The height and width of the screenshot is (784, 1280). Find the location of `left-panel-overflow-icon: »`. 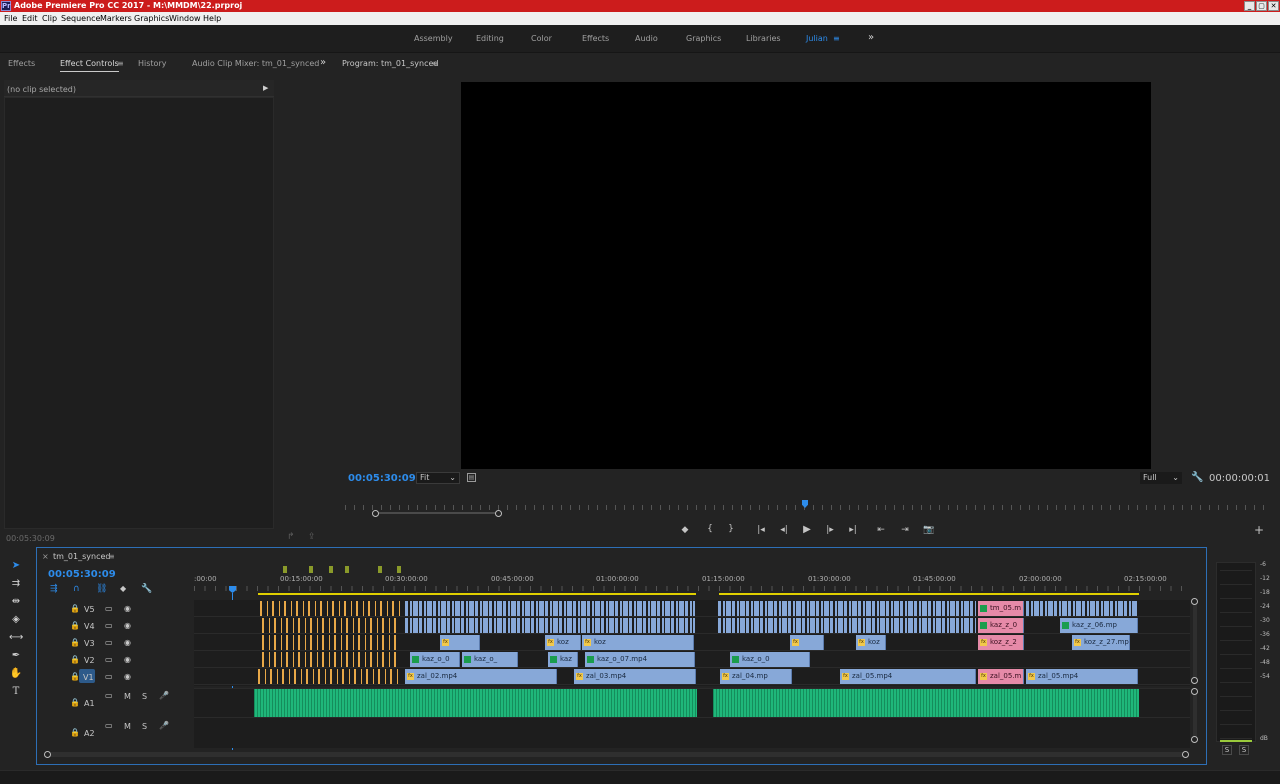

left-panel-overflow-icon: » is located at coordinates (323, 63).